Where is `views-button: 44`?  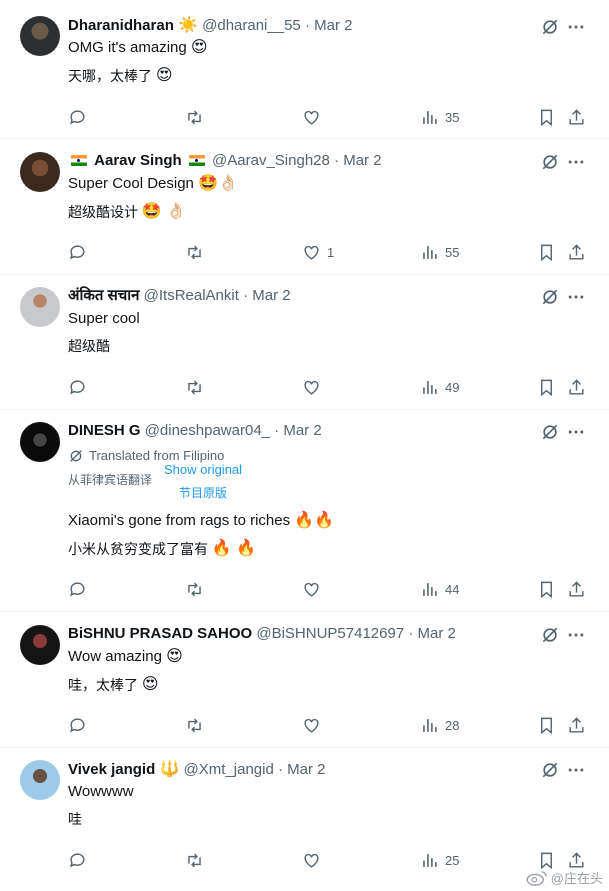 views-button: 44 is located at coordinates (439, 589).